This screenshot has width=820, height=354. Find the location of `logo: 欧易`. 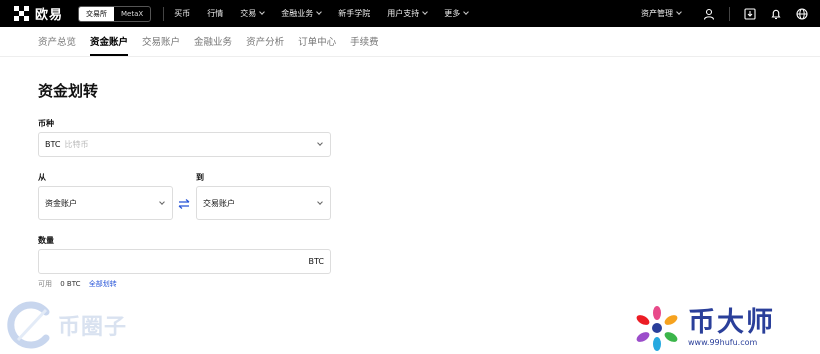

logo: 欧易 is located at coordinates (38, 13).